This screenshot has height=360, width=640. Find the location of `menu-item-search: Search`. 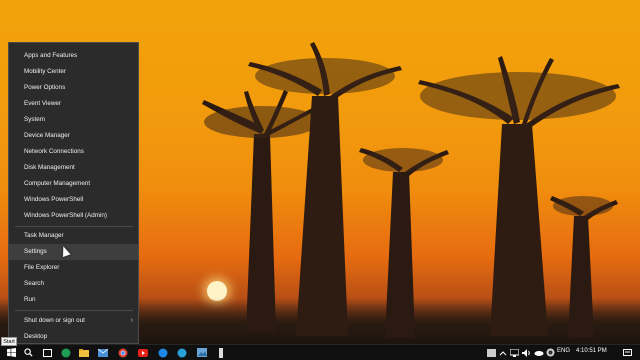

menu-item-search: Search is located at coordinates (73, 284).